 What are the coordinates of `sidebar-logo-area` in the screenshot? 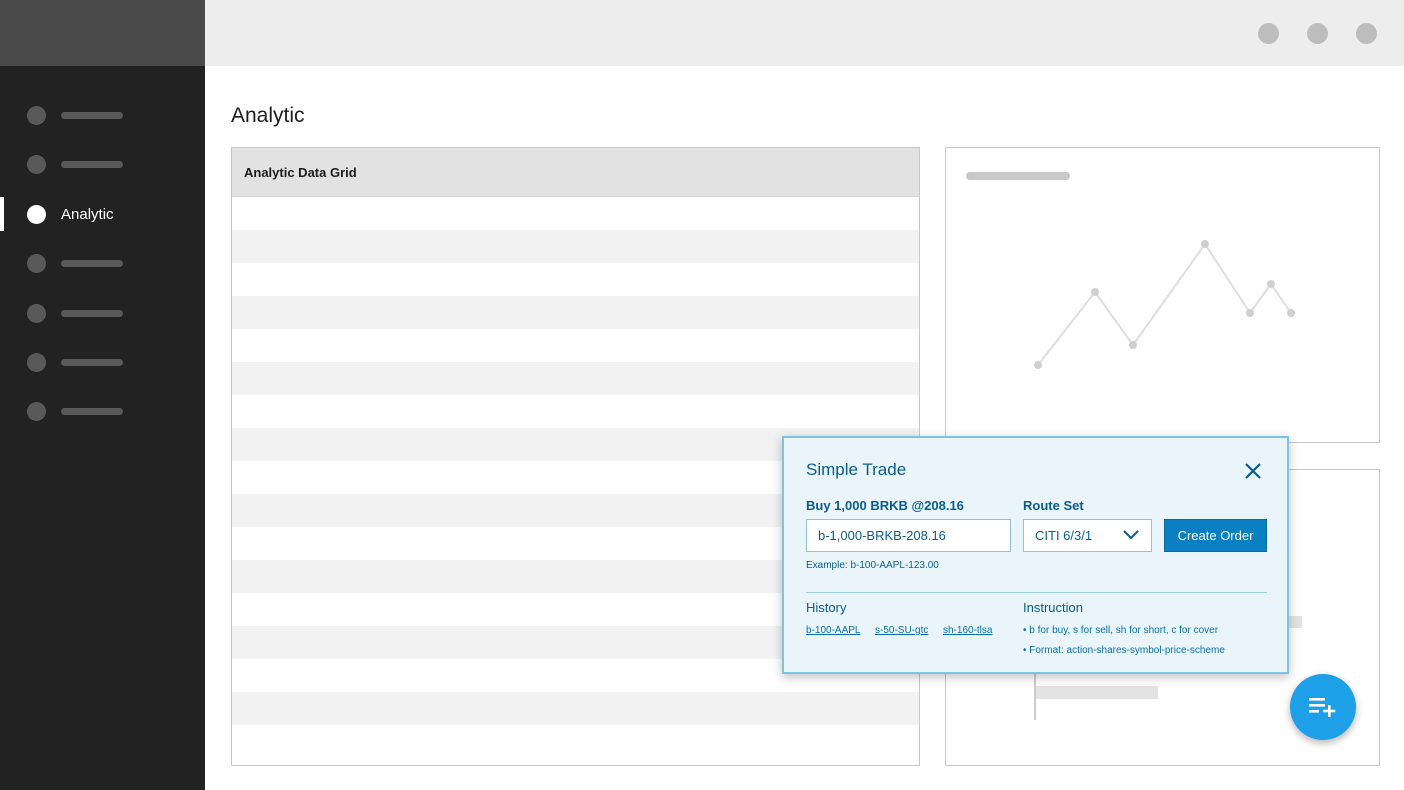 It's located at (102, 33).